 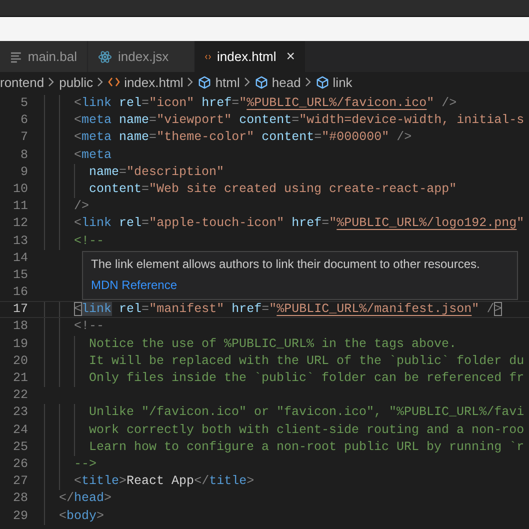 What do you see at coordinates (20, 430) in the screenshot?
I see `line-number: 24` at bounding box center [20, 430].